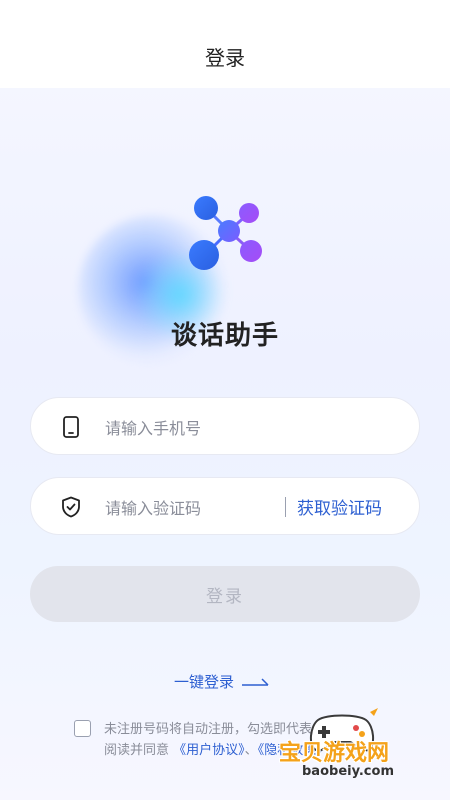 This screenshot has height=800, width=450. I want to click on header-bar: 登录, so click(225, 44).